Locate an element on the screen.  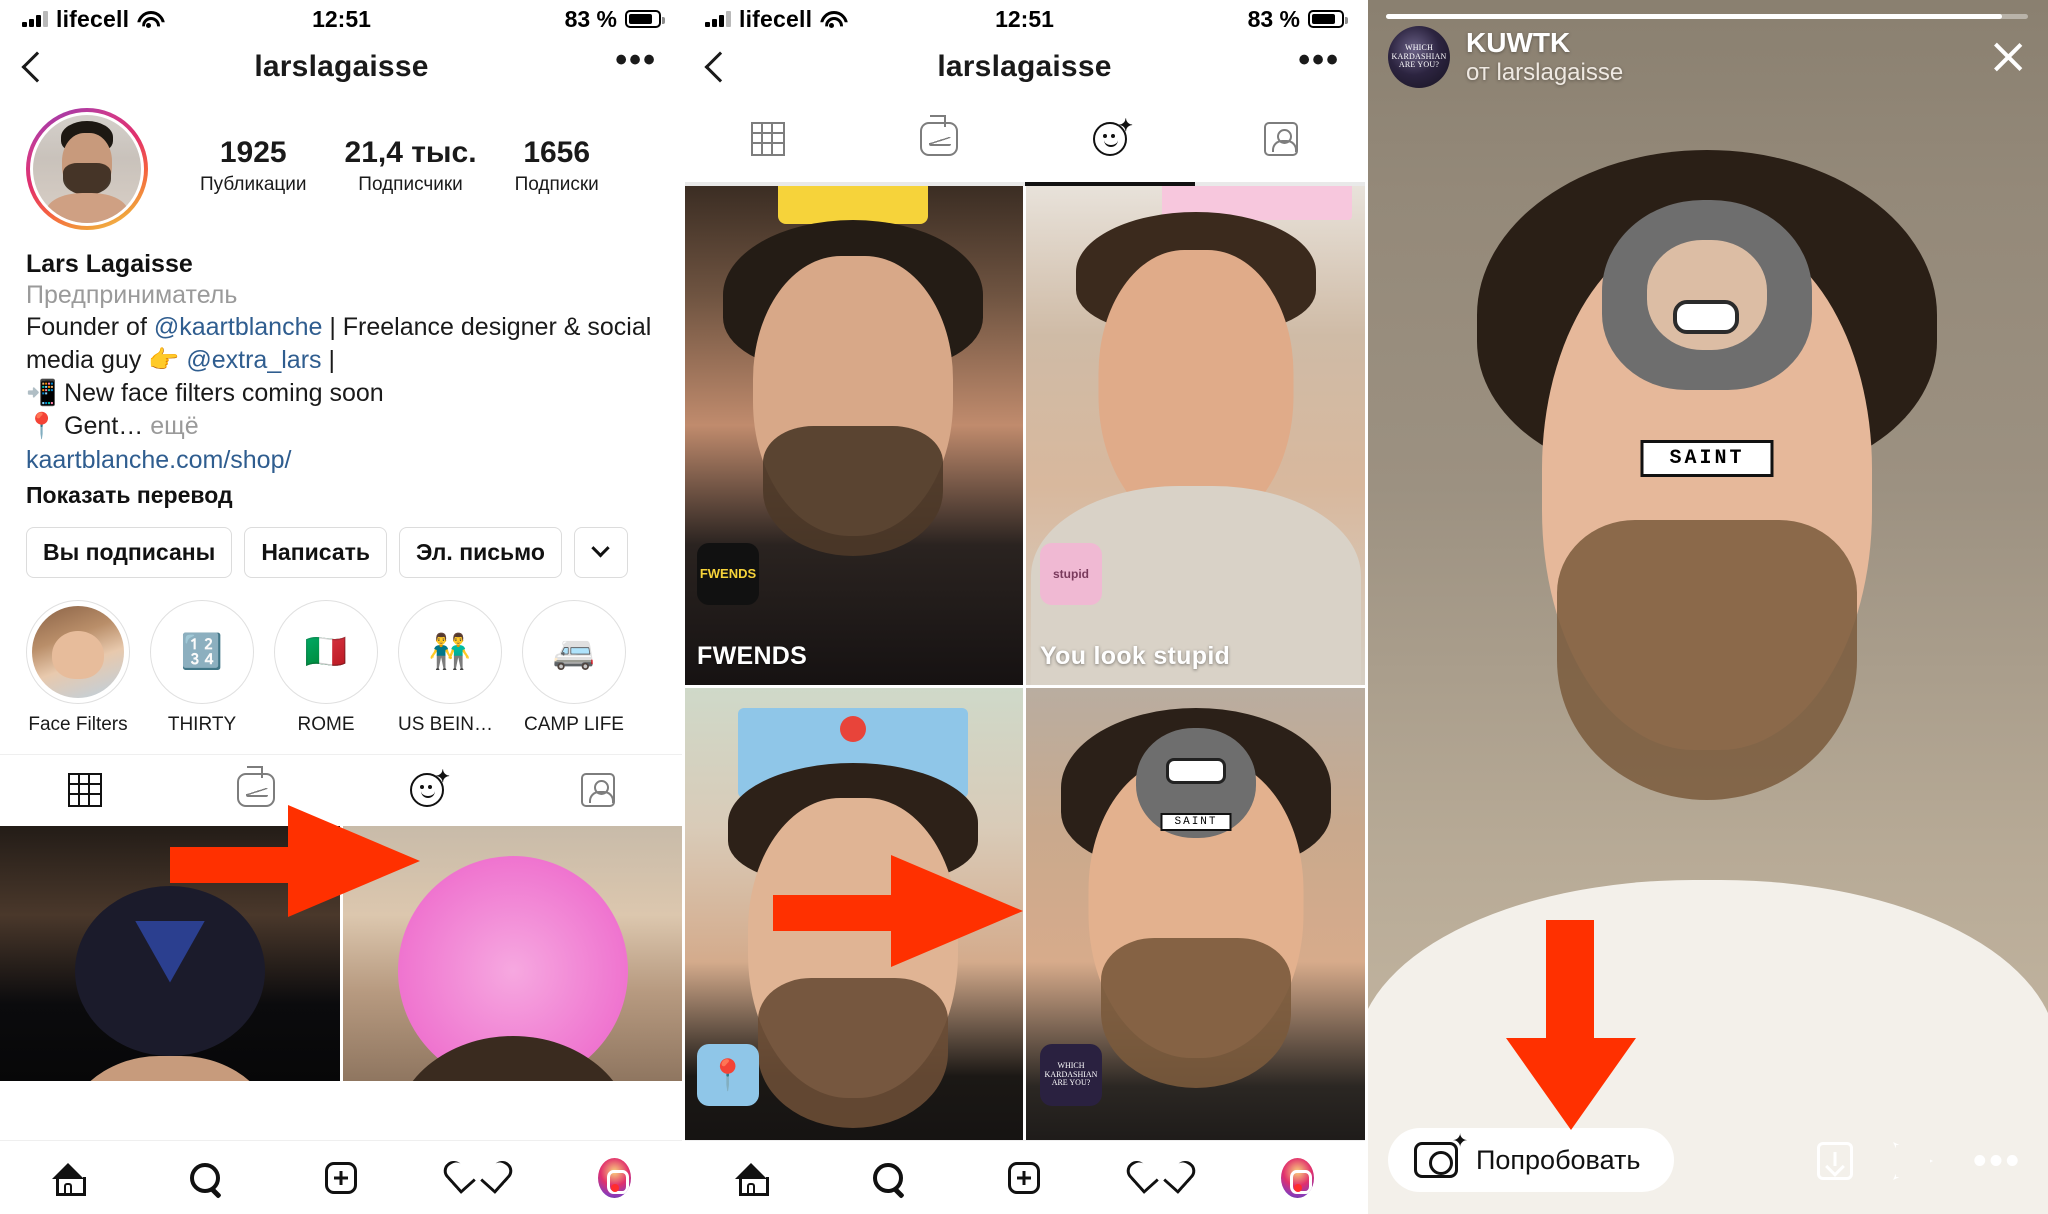
show-translation-link: Показать перевод is located at coordinates (341, 495).